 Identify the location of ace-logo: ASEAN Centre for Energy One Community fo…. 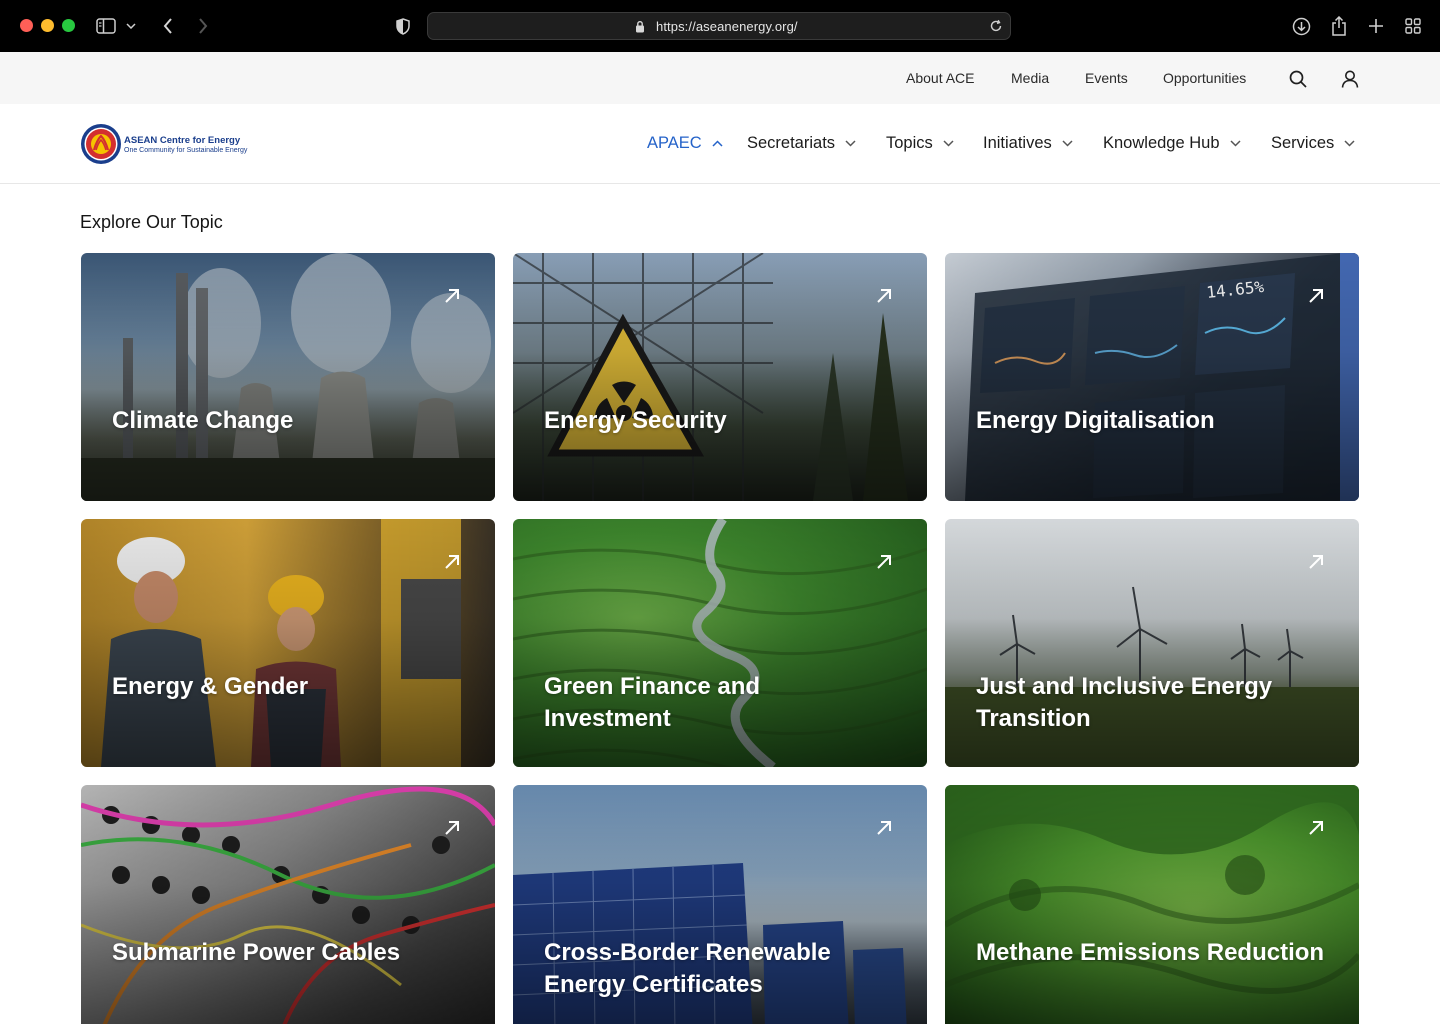
(175, 144).